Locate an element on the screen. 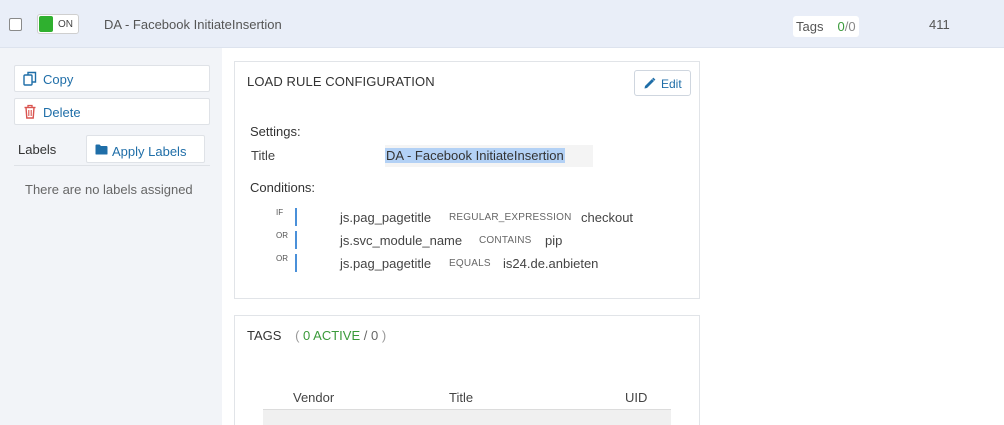  pencil-icon is located at coordinates (650, 83).